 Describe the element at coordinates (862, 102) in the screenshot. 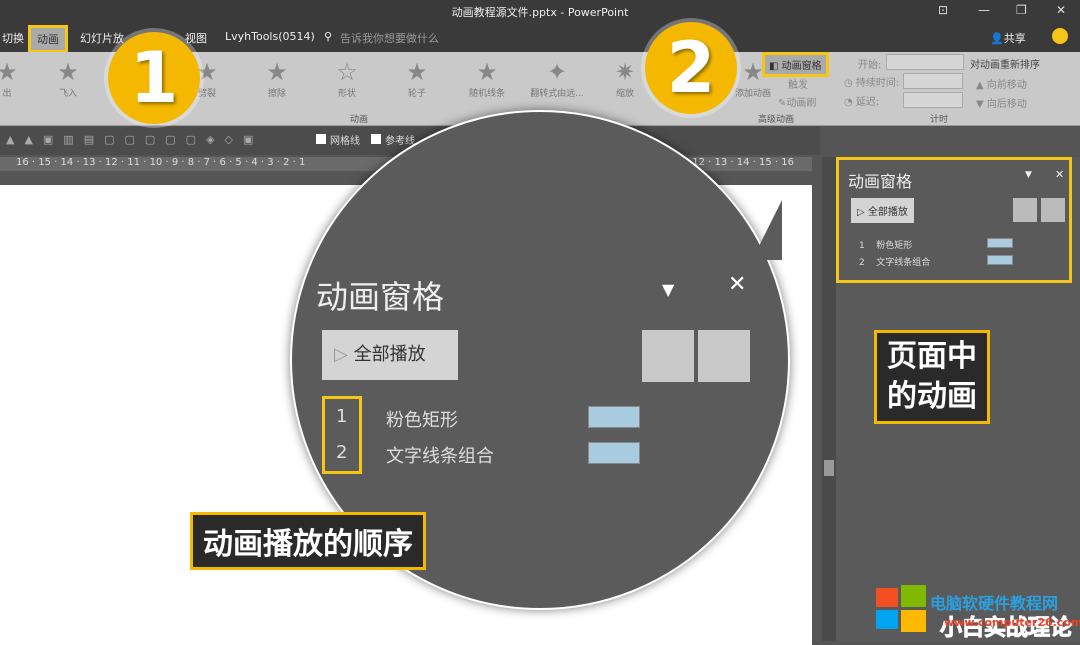

I see `delay-label: ◔ 延迟:` at that location.